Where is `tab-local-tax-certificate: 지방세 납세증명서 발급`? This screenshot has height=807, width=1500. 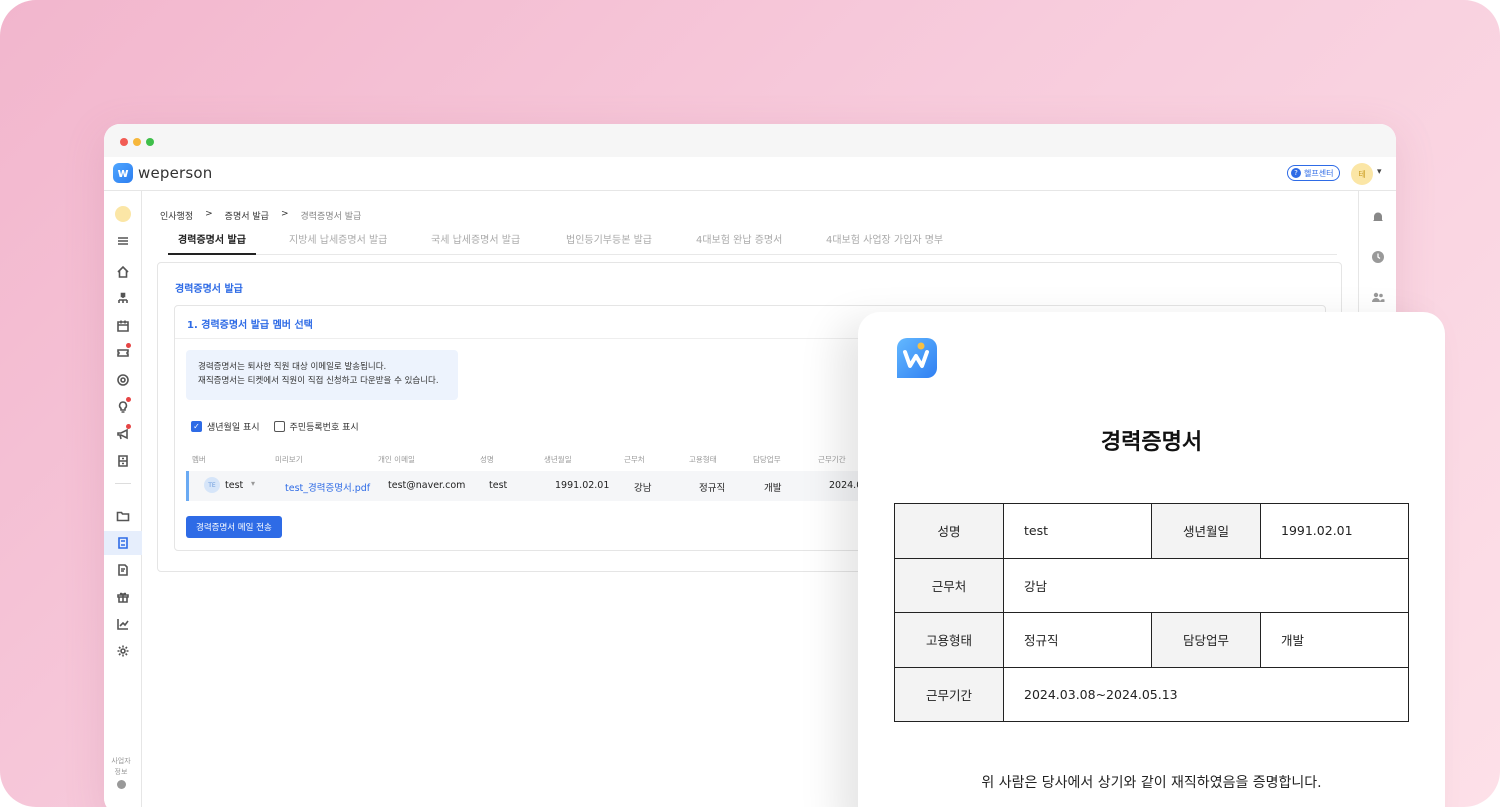
tab-local-tax-certificate: 지방세 납세증명서 발급 is located at coordinates (338, 243).